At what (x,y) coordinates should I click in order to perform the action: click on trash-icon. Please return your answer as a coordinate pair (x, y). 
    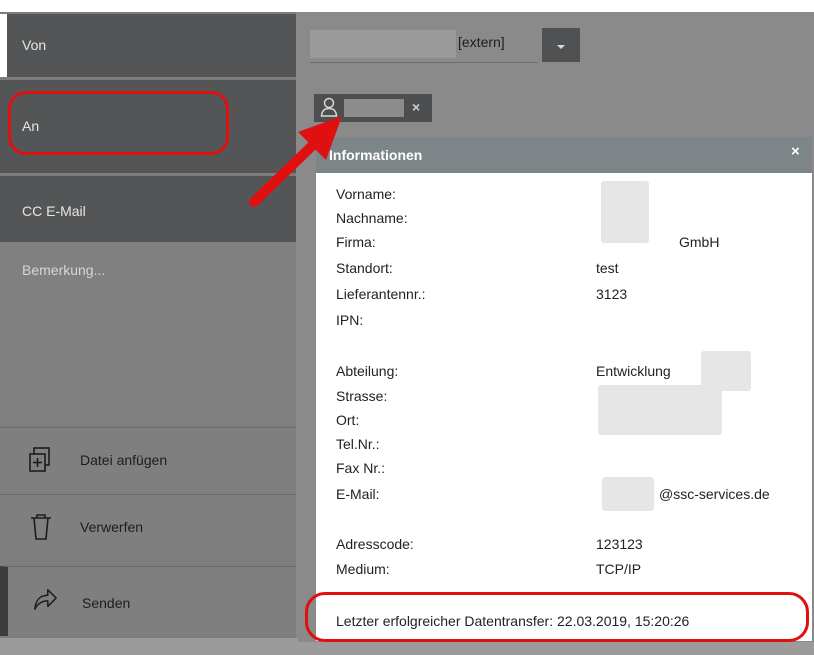
    Looking at the image, I should click on (41, 527).